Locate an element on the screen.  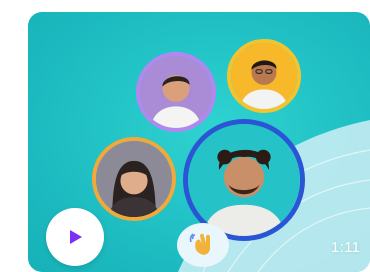
video-duration: 1:11 is located at coordinates (346, 247).